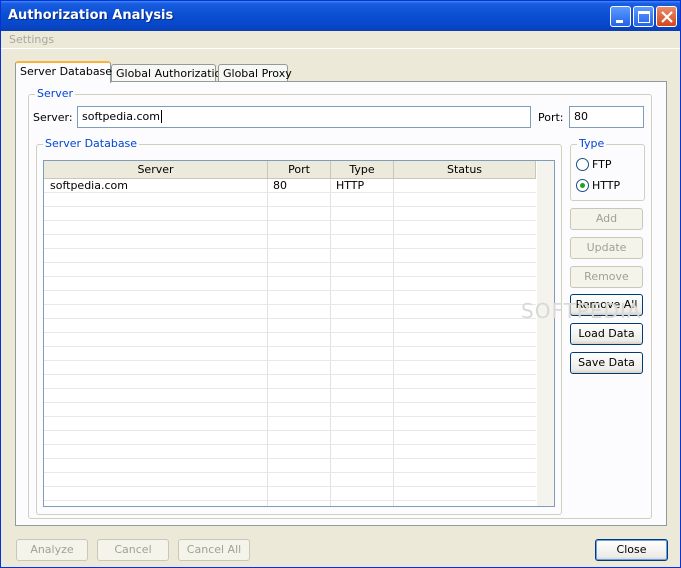 Image resolution: width=681 pixels, height=568 pixels. What do you see at coordinates (581, 311) in the screenshot?
I see `watermark: SOFTPEDIA` at bounding box center [581, 311].